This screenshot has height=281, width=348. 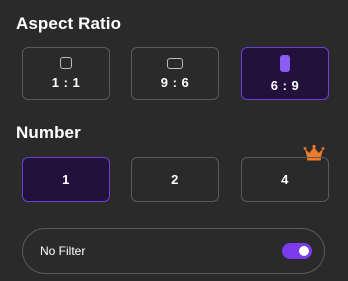 What do you see at coordinates (66, 82) in the screenshot?
I see `aspect-option-label: 1` at bounding box center [66, 82].